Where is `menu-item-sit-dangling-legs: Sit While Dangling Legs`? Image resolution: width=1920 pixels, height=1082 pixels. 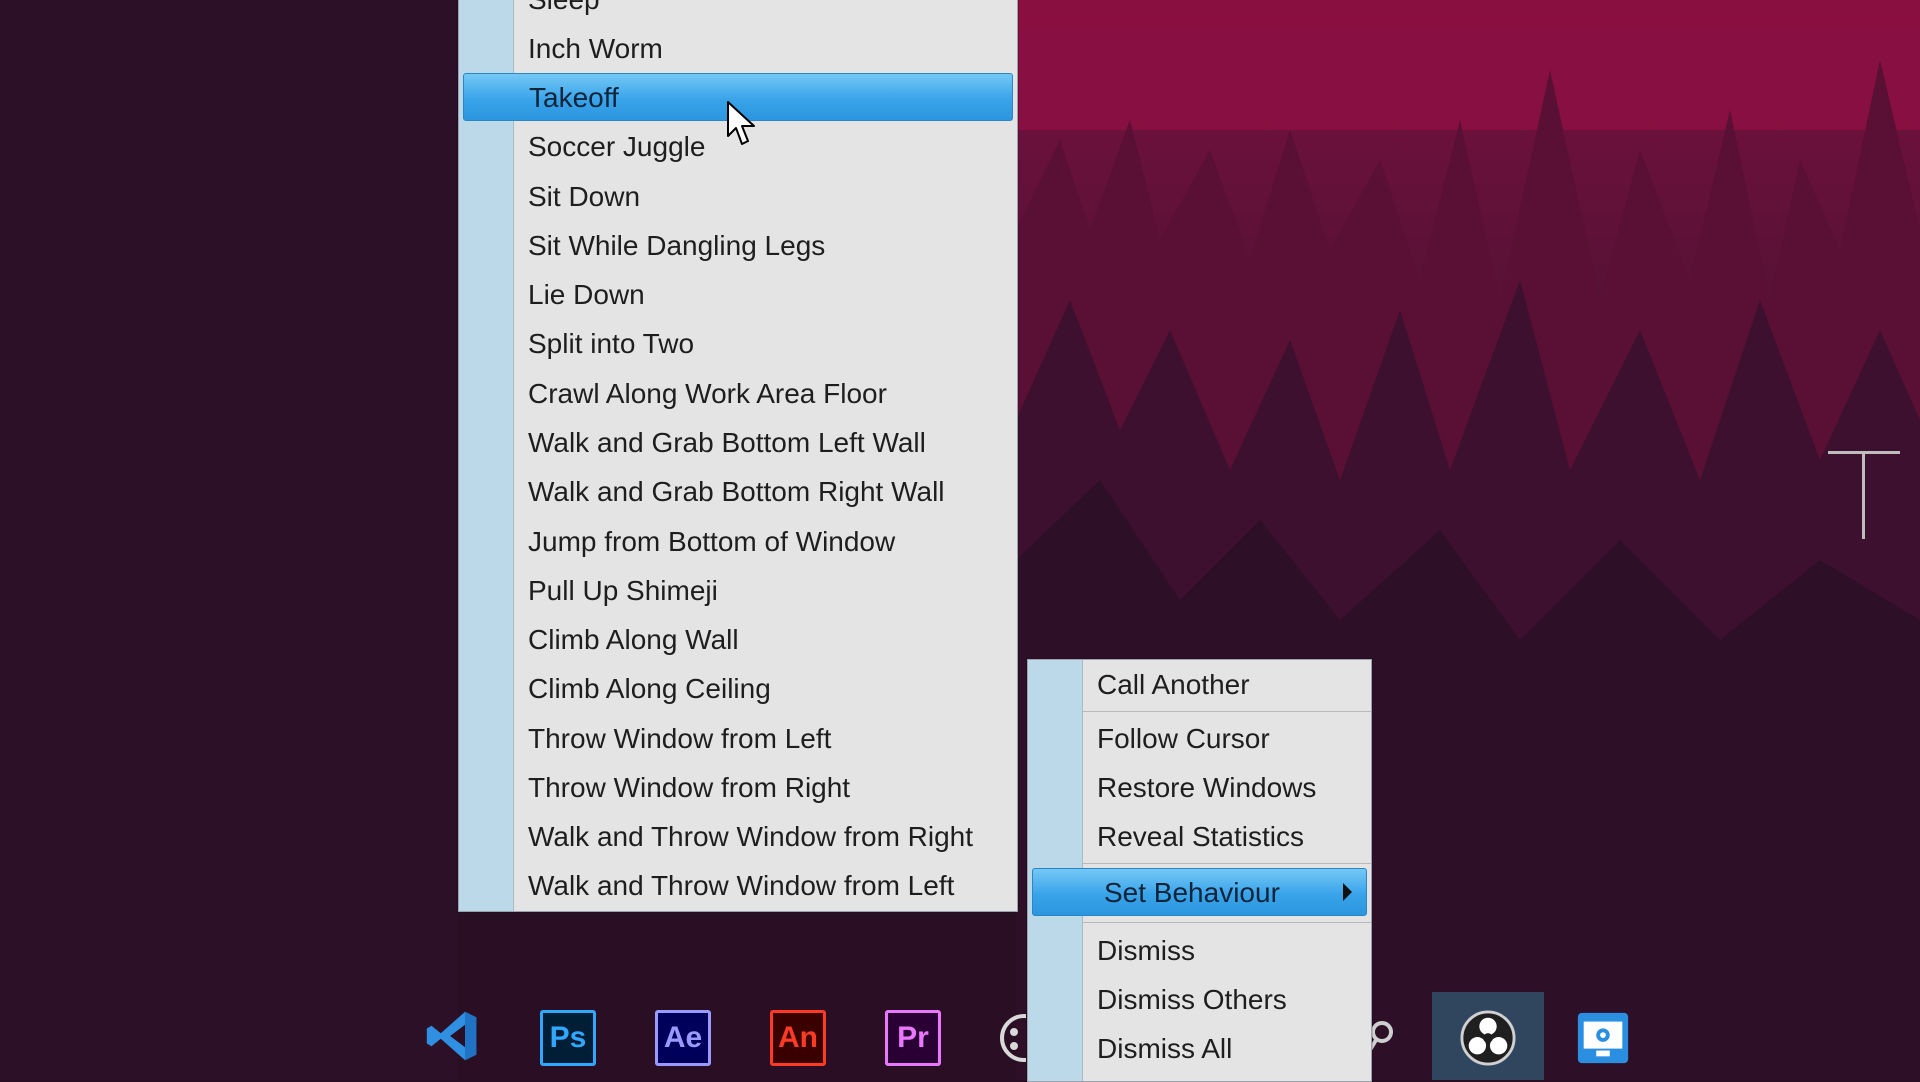
menu-item-sit-dangling-legs: Sit While Dangling Legs is located at coordinates (738, 245).